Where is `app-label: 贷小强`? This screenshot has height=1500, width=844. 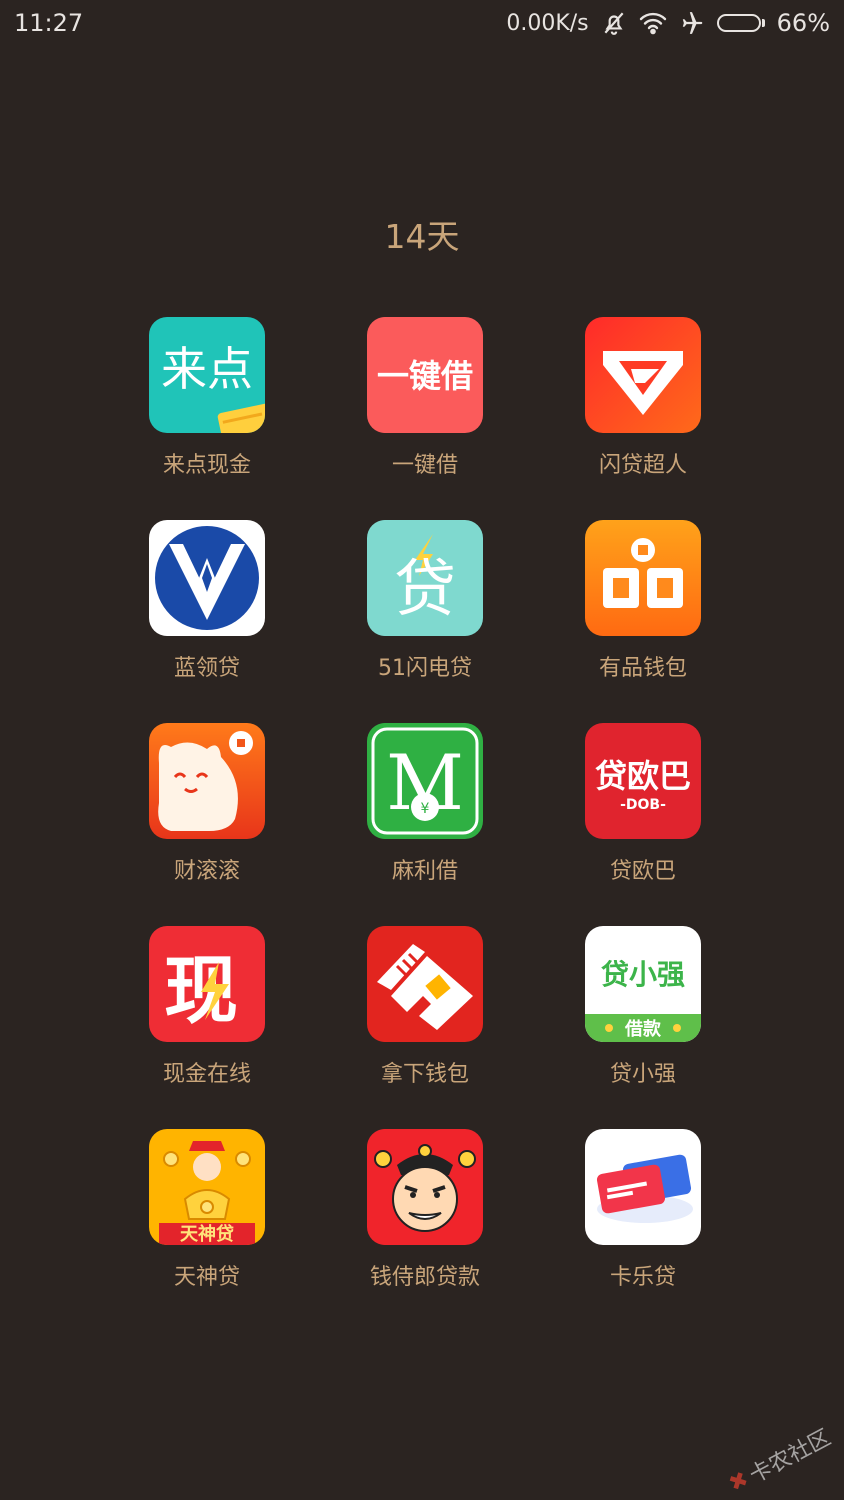 app-label: 贷小强 is located at coordinates (642, 1074).